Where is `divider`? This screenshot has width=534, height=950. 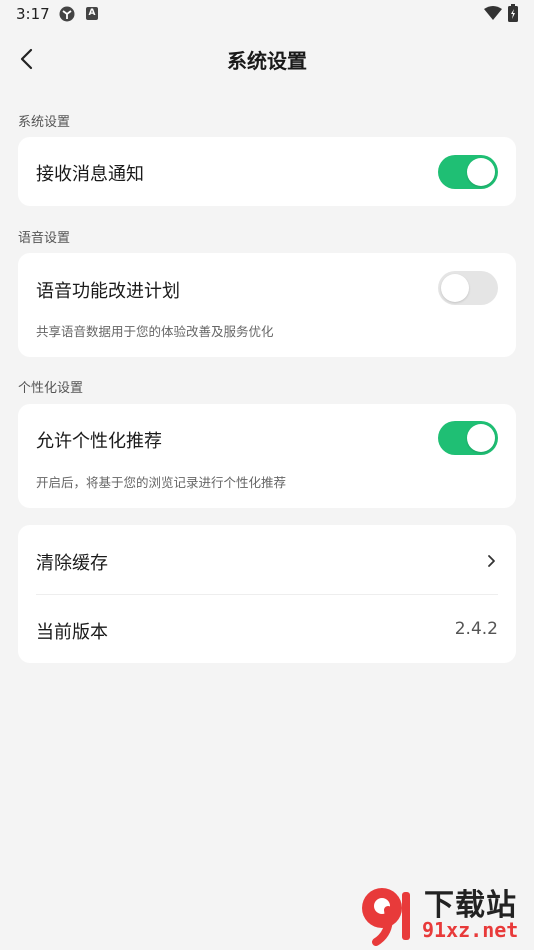
divider is located at coordinates (267, 594).